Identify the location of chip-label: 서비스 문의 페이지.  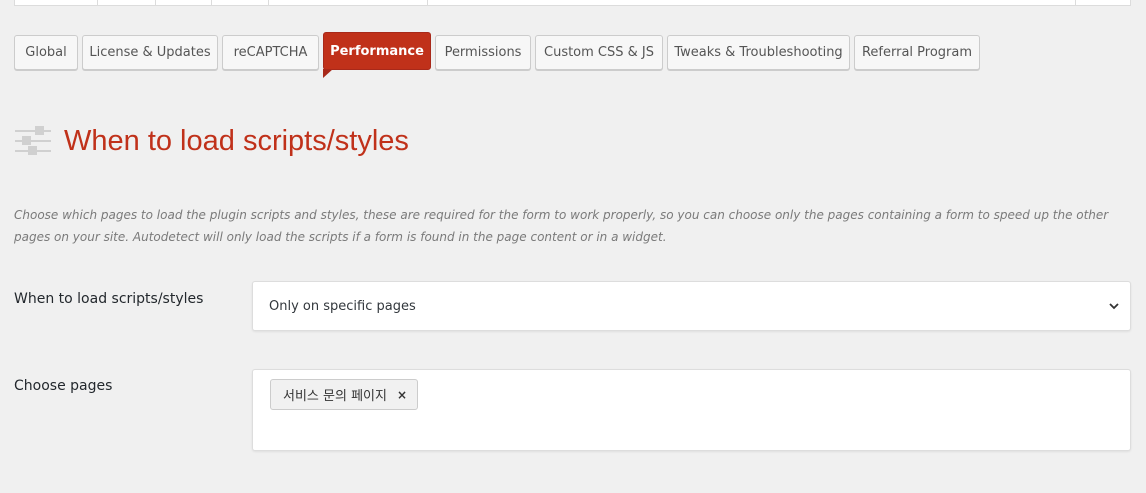
(335, 396).